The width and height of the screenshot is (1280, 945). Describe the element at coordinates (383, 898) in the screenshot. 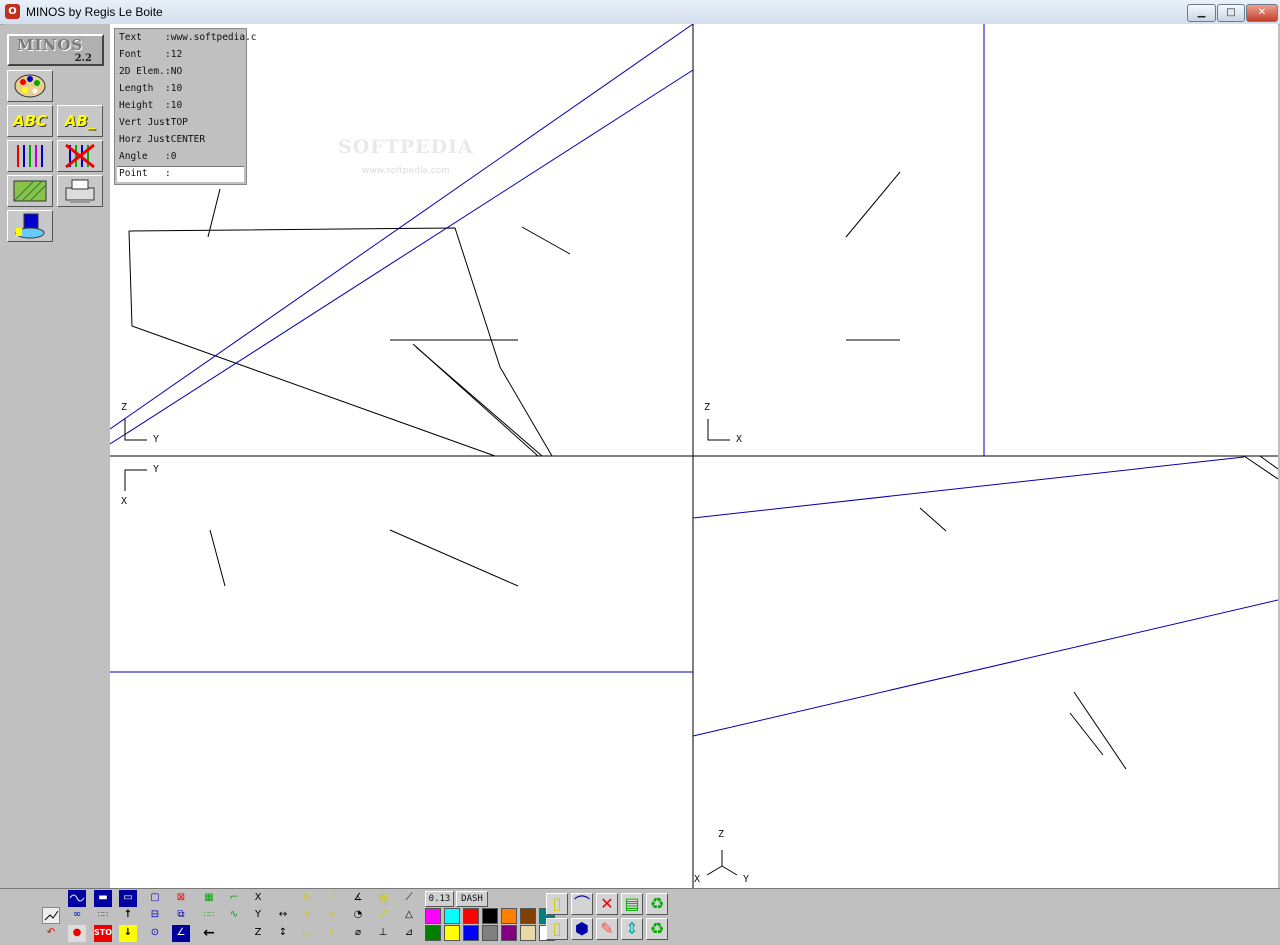

I see `grid-snap-button: ▤` at that location.